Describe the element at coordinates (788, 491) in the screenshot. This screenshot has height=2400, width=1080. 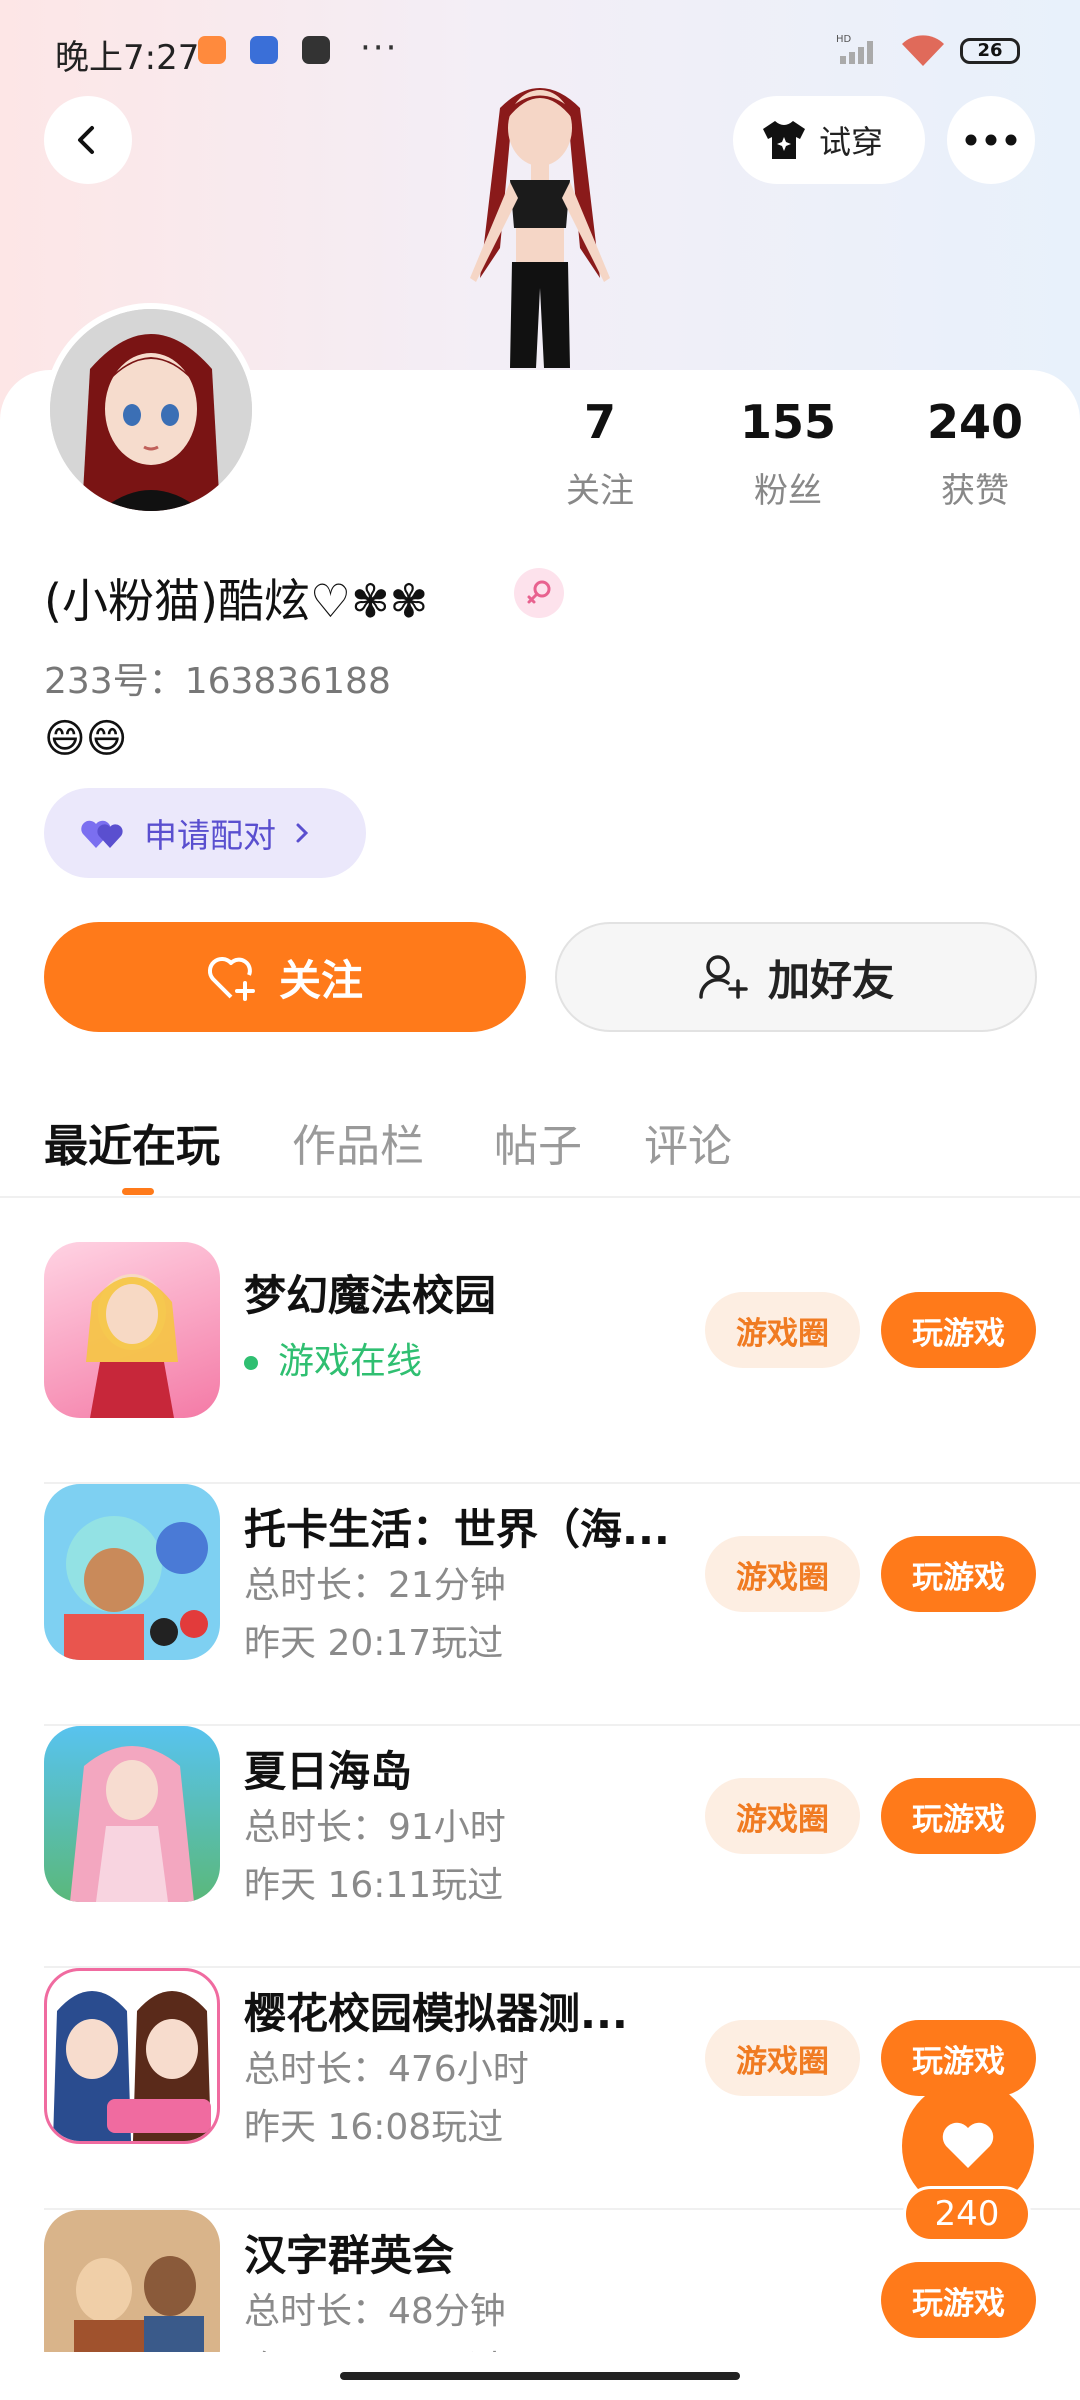
I see `stat-fans-label: 粉丝` at that location.